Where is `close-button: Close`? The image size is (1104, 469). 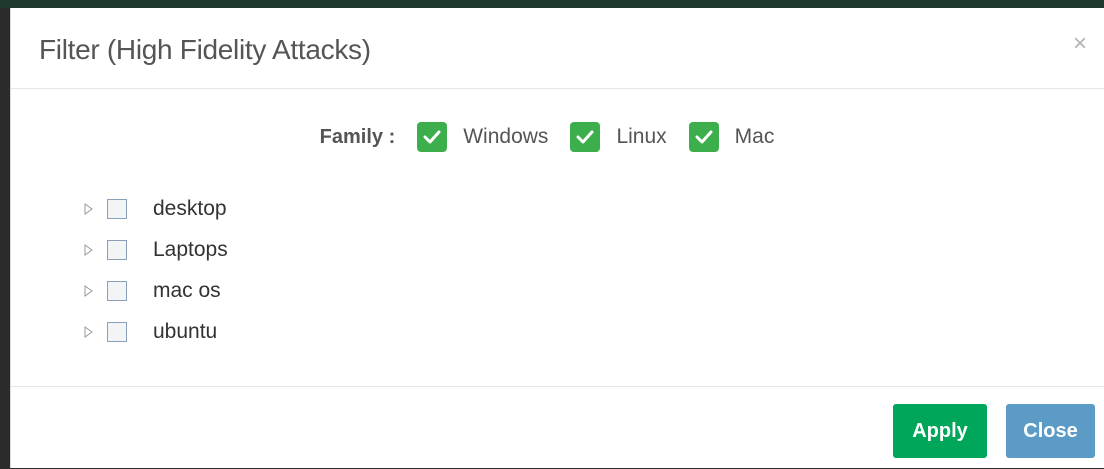 close-button: Close is located at coordinates (1050, 431).